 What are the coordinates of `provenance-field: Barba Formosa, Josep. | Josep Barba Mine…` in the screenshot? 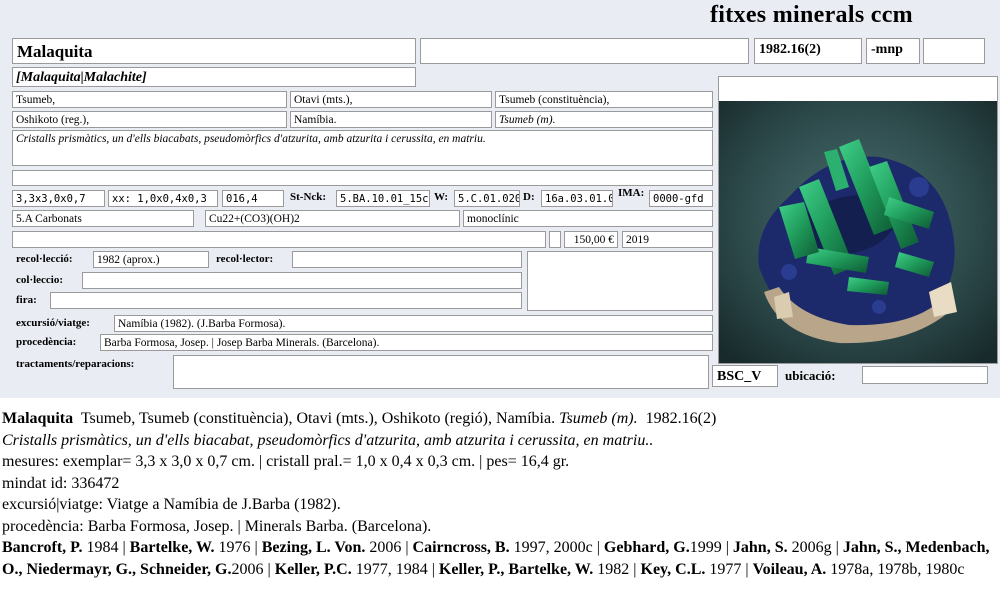 It's located at (406, 342).